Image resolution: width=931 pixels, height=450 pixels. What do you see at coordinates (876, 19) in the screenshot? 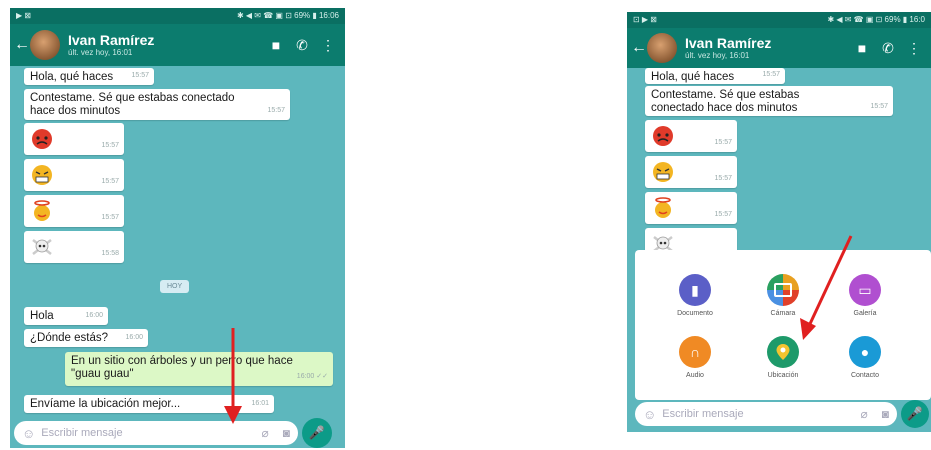
I see `status-right: ✱ ◀ ✉ ☎ ▣ ⊡ 69% ▮ 16:0` at bounding box center [876, 19].